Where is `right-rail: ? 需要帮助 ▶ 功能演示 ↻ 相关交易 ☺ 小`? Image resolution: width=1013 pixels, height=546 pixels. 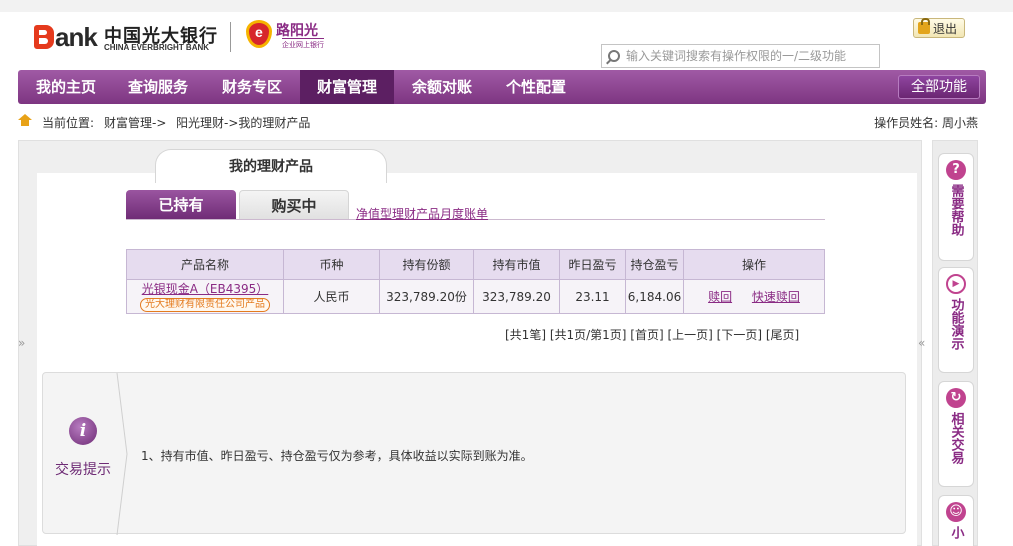 right-rail: ? 需要帮助 ▶ 功能演示 ↻ 相关交易 ☺ 小 is located at coordinates (955, 343).